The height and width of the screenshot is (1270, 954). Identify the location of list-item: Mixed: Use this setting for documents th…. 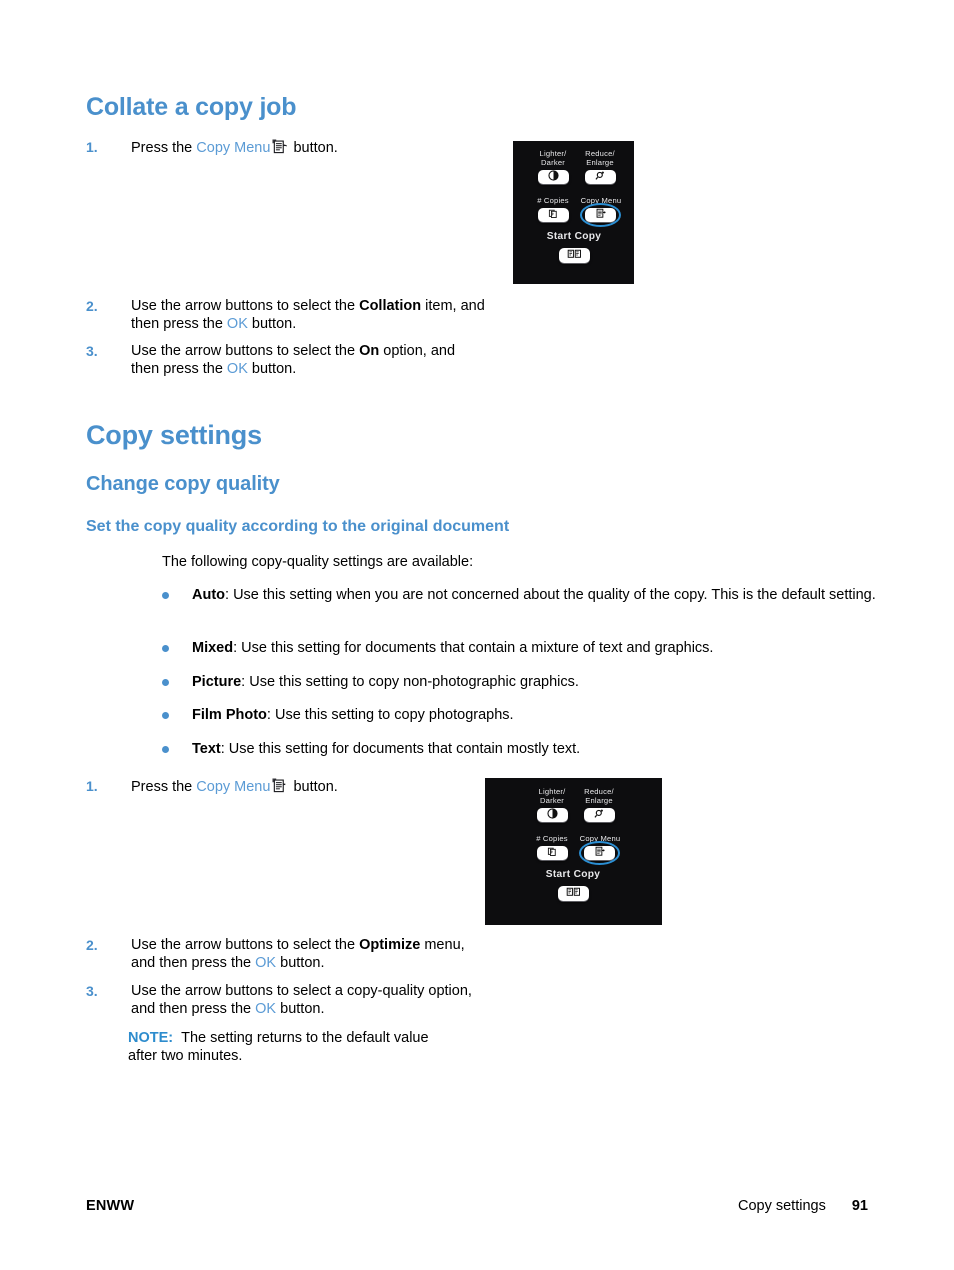
(527, 648).